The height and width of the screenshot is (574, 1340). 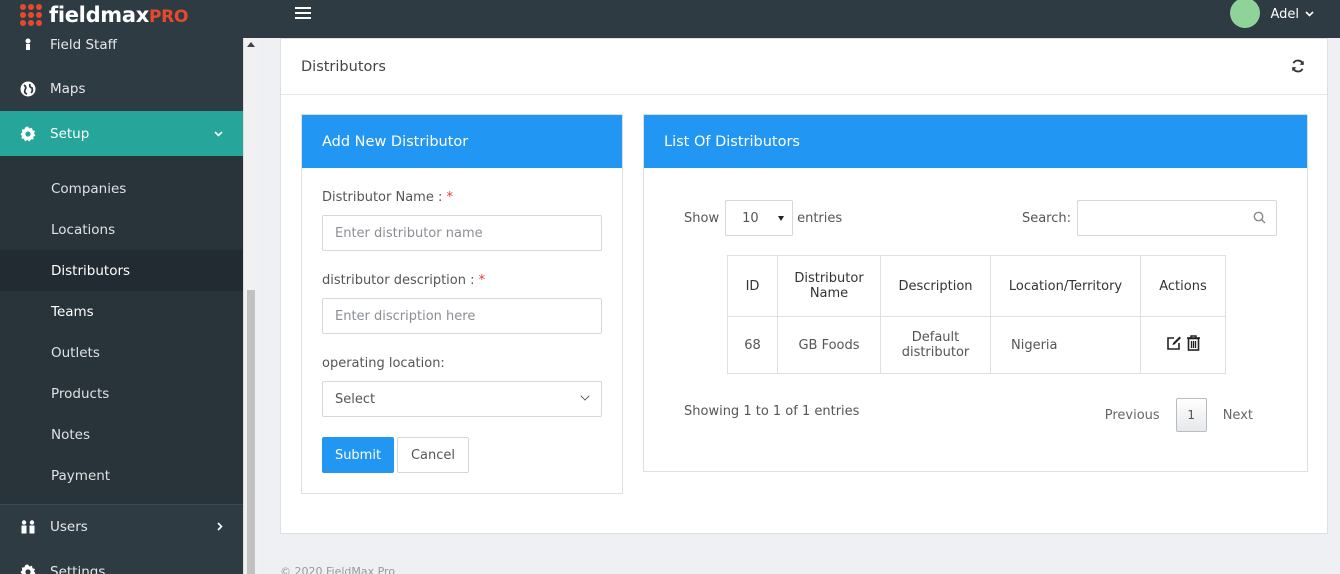 I want to click on logo-dots-icon, so click(x=31, y=15).